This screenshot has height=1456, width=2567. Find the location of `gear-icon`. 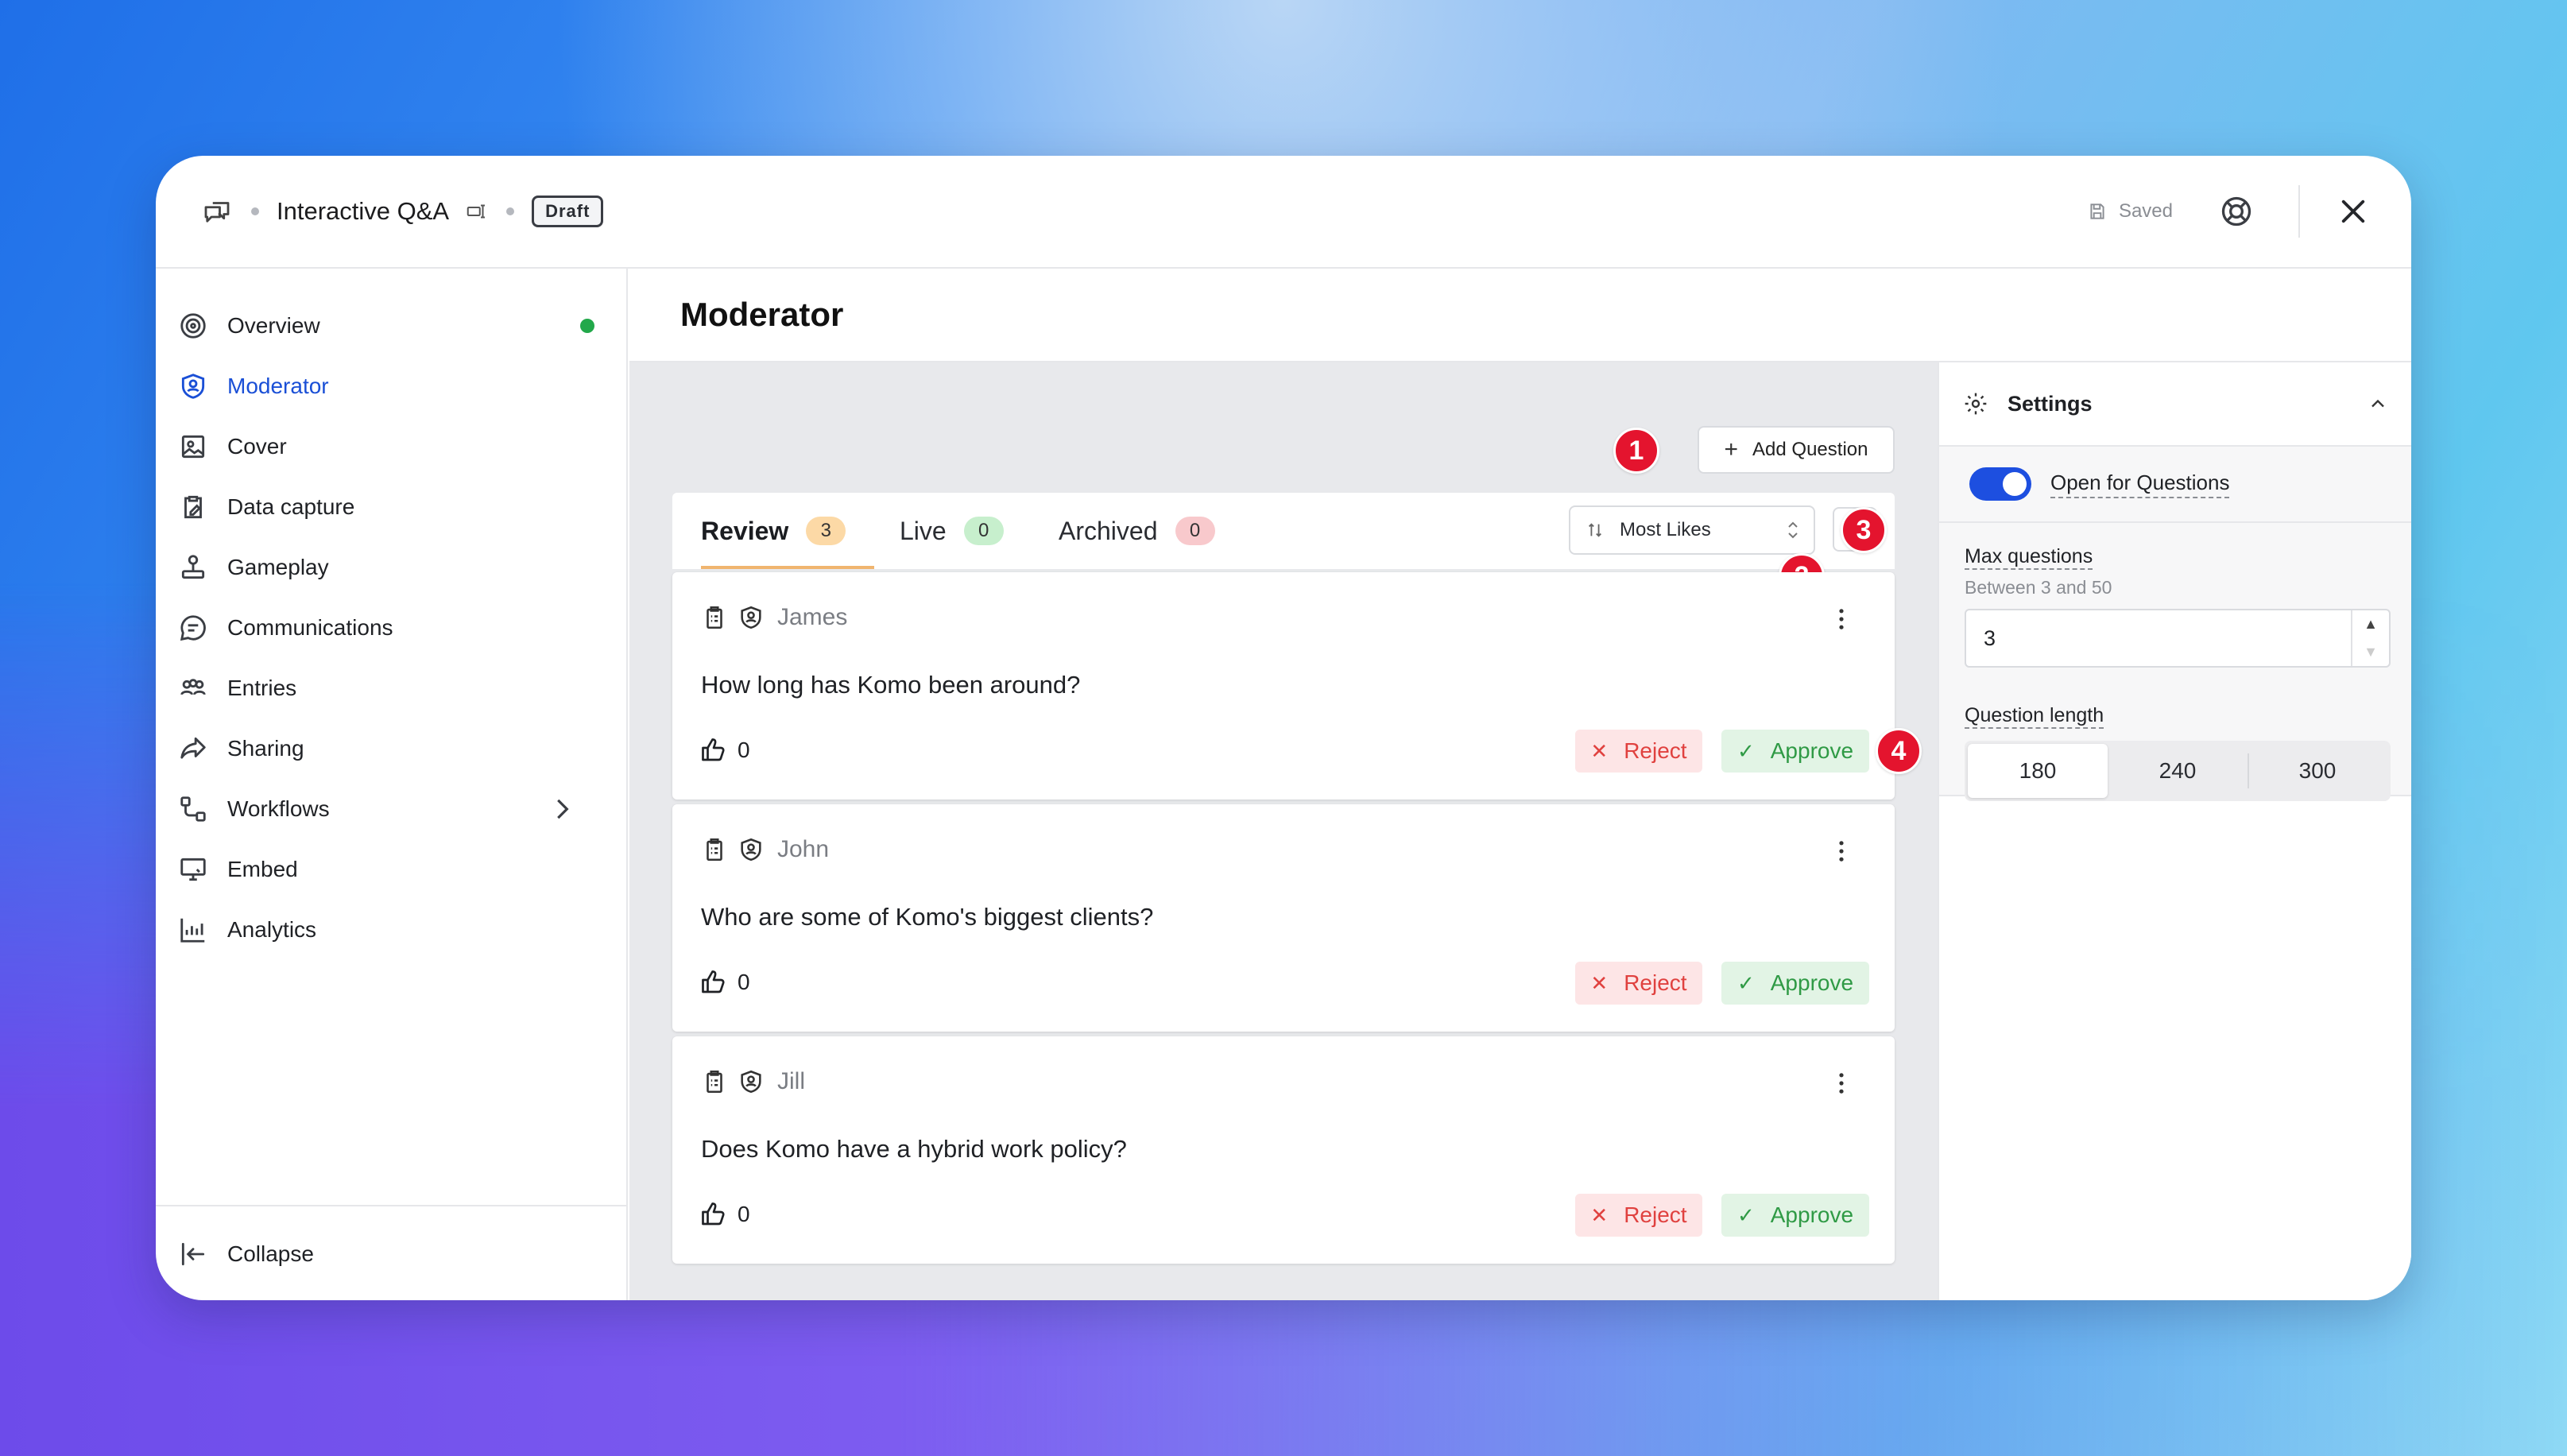

gear-icon is located at coordinates (1976, 404).